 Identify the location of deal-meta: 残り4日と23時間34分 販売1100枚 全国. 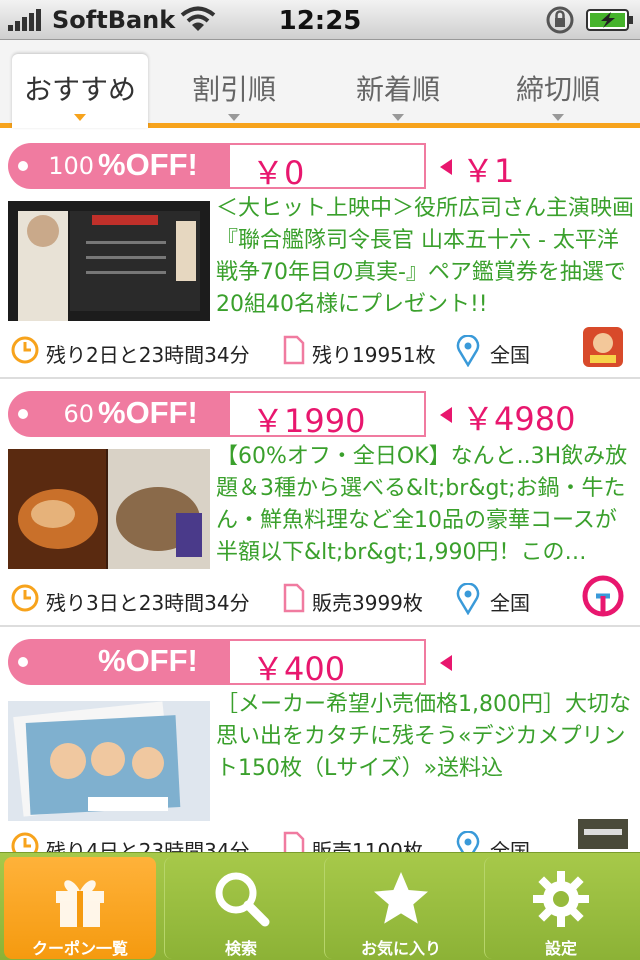
(320, 841).